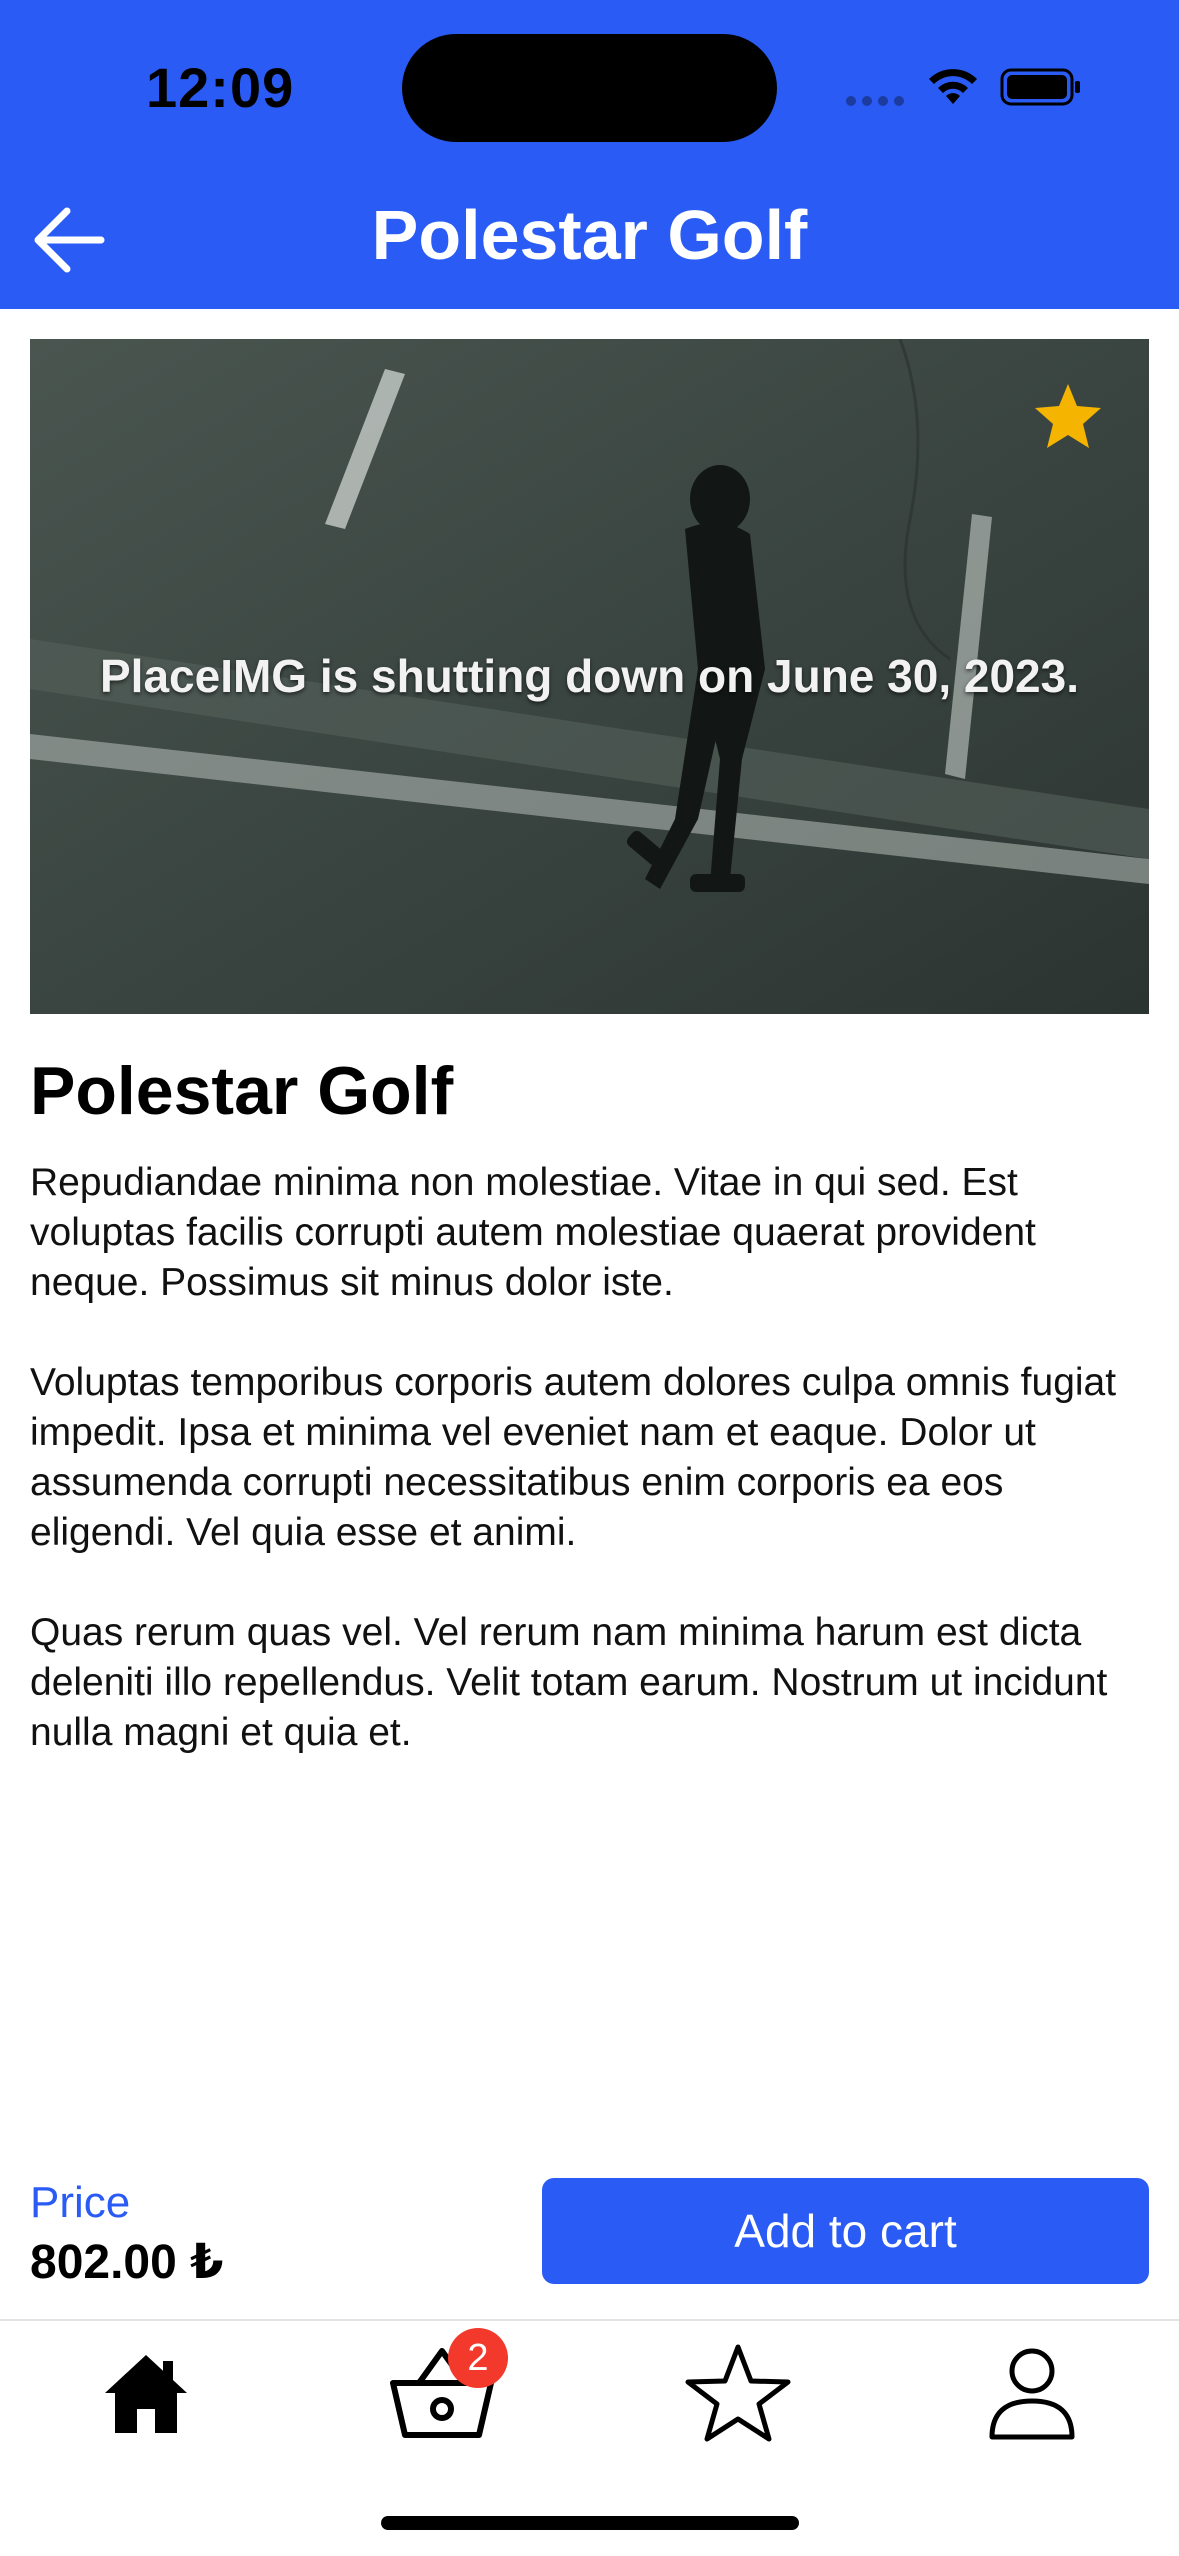 The width and height of the screenshot is (1179, 2556). I want to click on tab-profile, so click(1032, 2393).